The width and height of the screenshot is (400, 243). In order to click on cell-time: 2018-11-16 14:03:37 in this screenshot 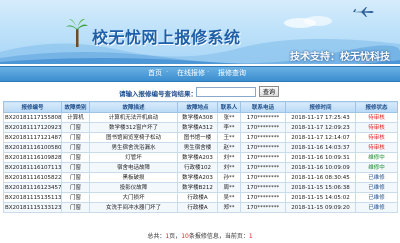, I will do `click(320, 147)`.